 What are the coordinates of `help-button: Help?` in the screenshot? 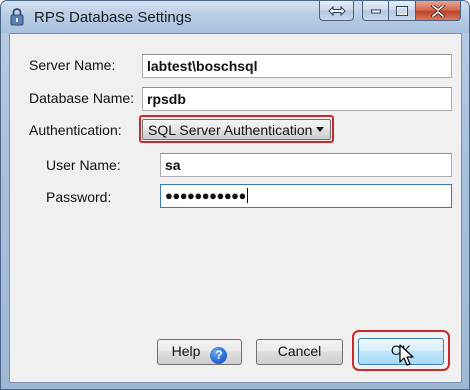 It's located at (199, 352).